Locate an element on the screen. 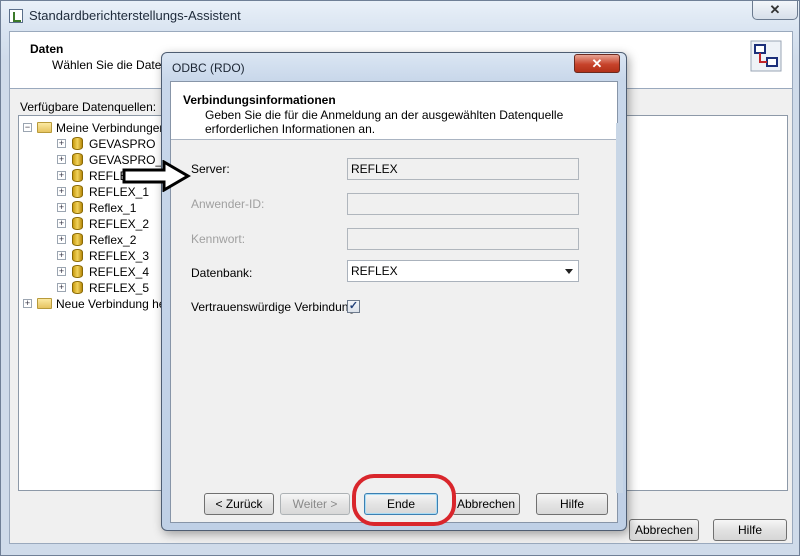 The image size is (800, 556). tree-node-label: REFLEX_5 is located at coordinates (119, 288).